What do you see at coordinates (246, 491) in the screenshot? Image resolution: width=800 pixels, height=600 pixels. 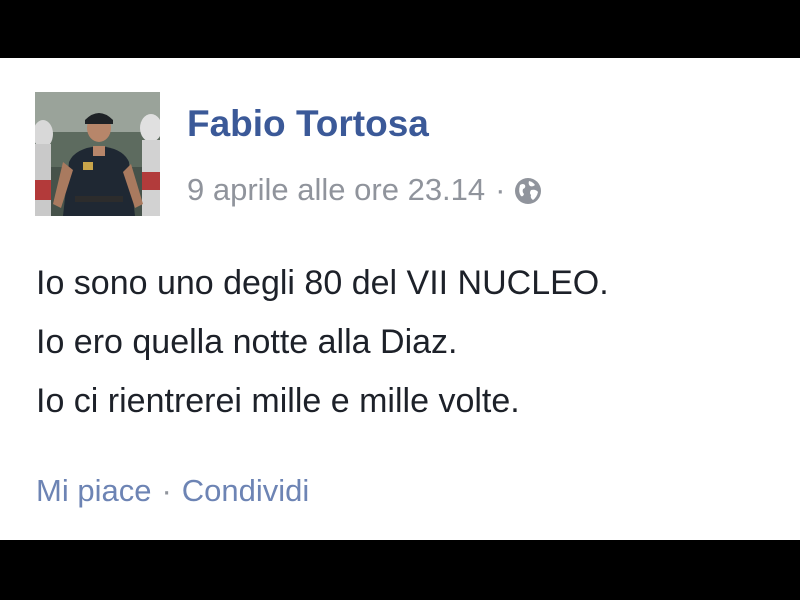 I see `share-link: Condividi` at bounding box center [246, 491].